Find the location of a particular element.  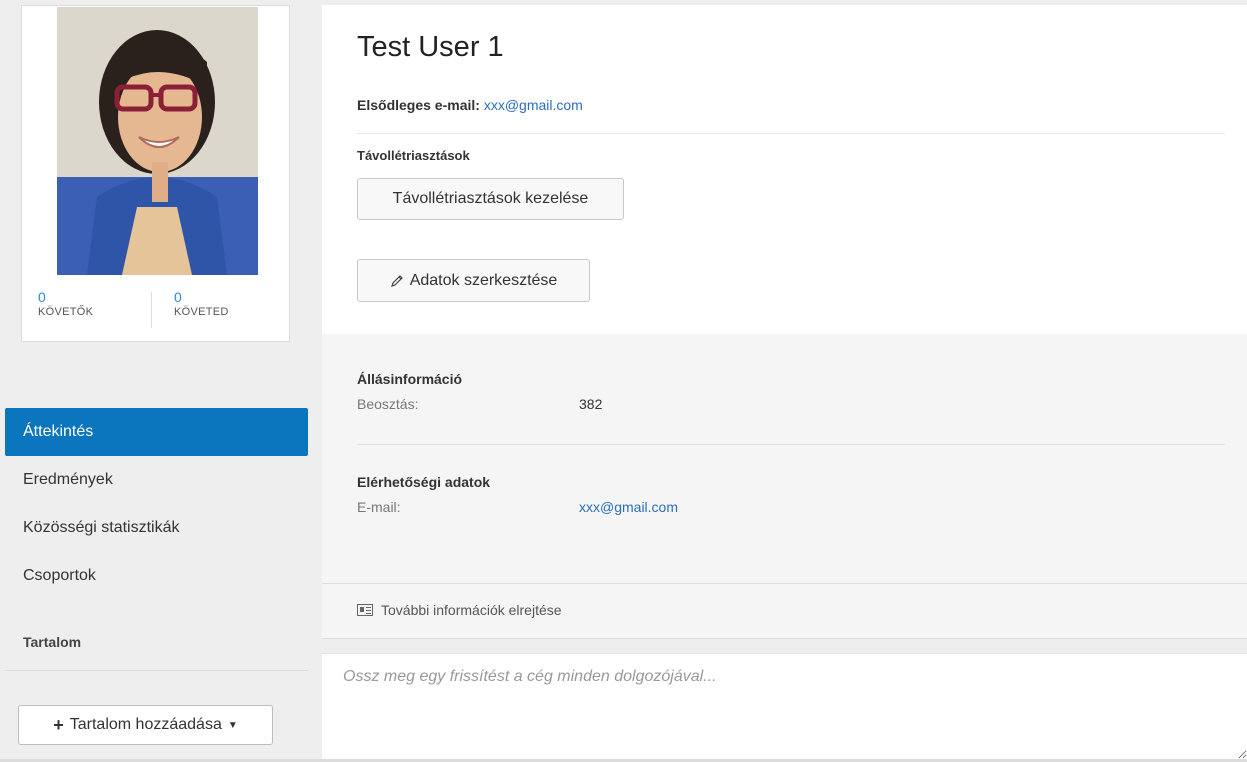

manage-out-of-office-button: Távollétriasztások kezelése is located at coordinates (490, 199).